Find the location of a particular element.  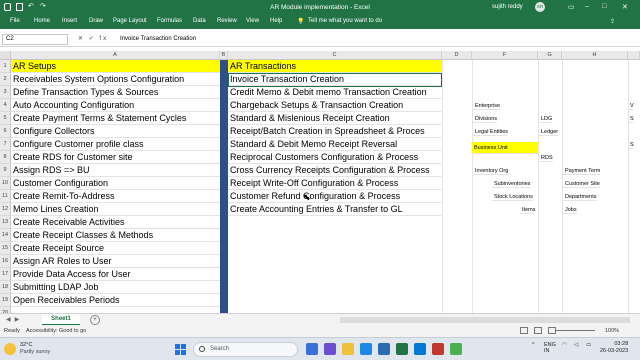

row-header: 11 is located at coordinates (5, 196).